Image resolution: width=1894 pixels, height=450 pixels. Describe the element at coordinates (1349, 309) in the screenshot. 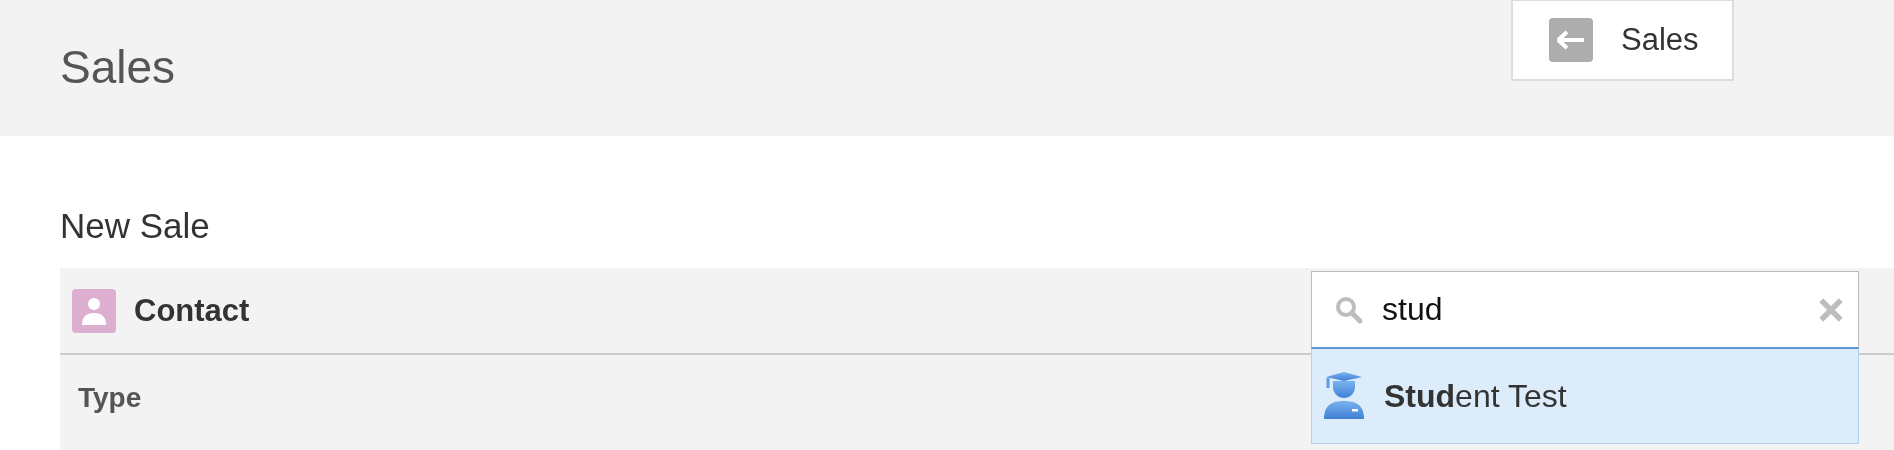

I see `search-icon` at that location.